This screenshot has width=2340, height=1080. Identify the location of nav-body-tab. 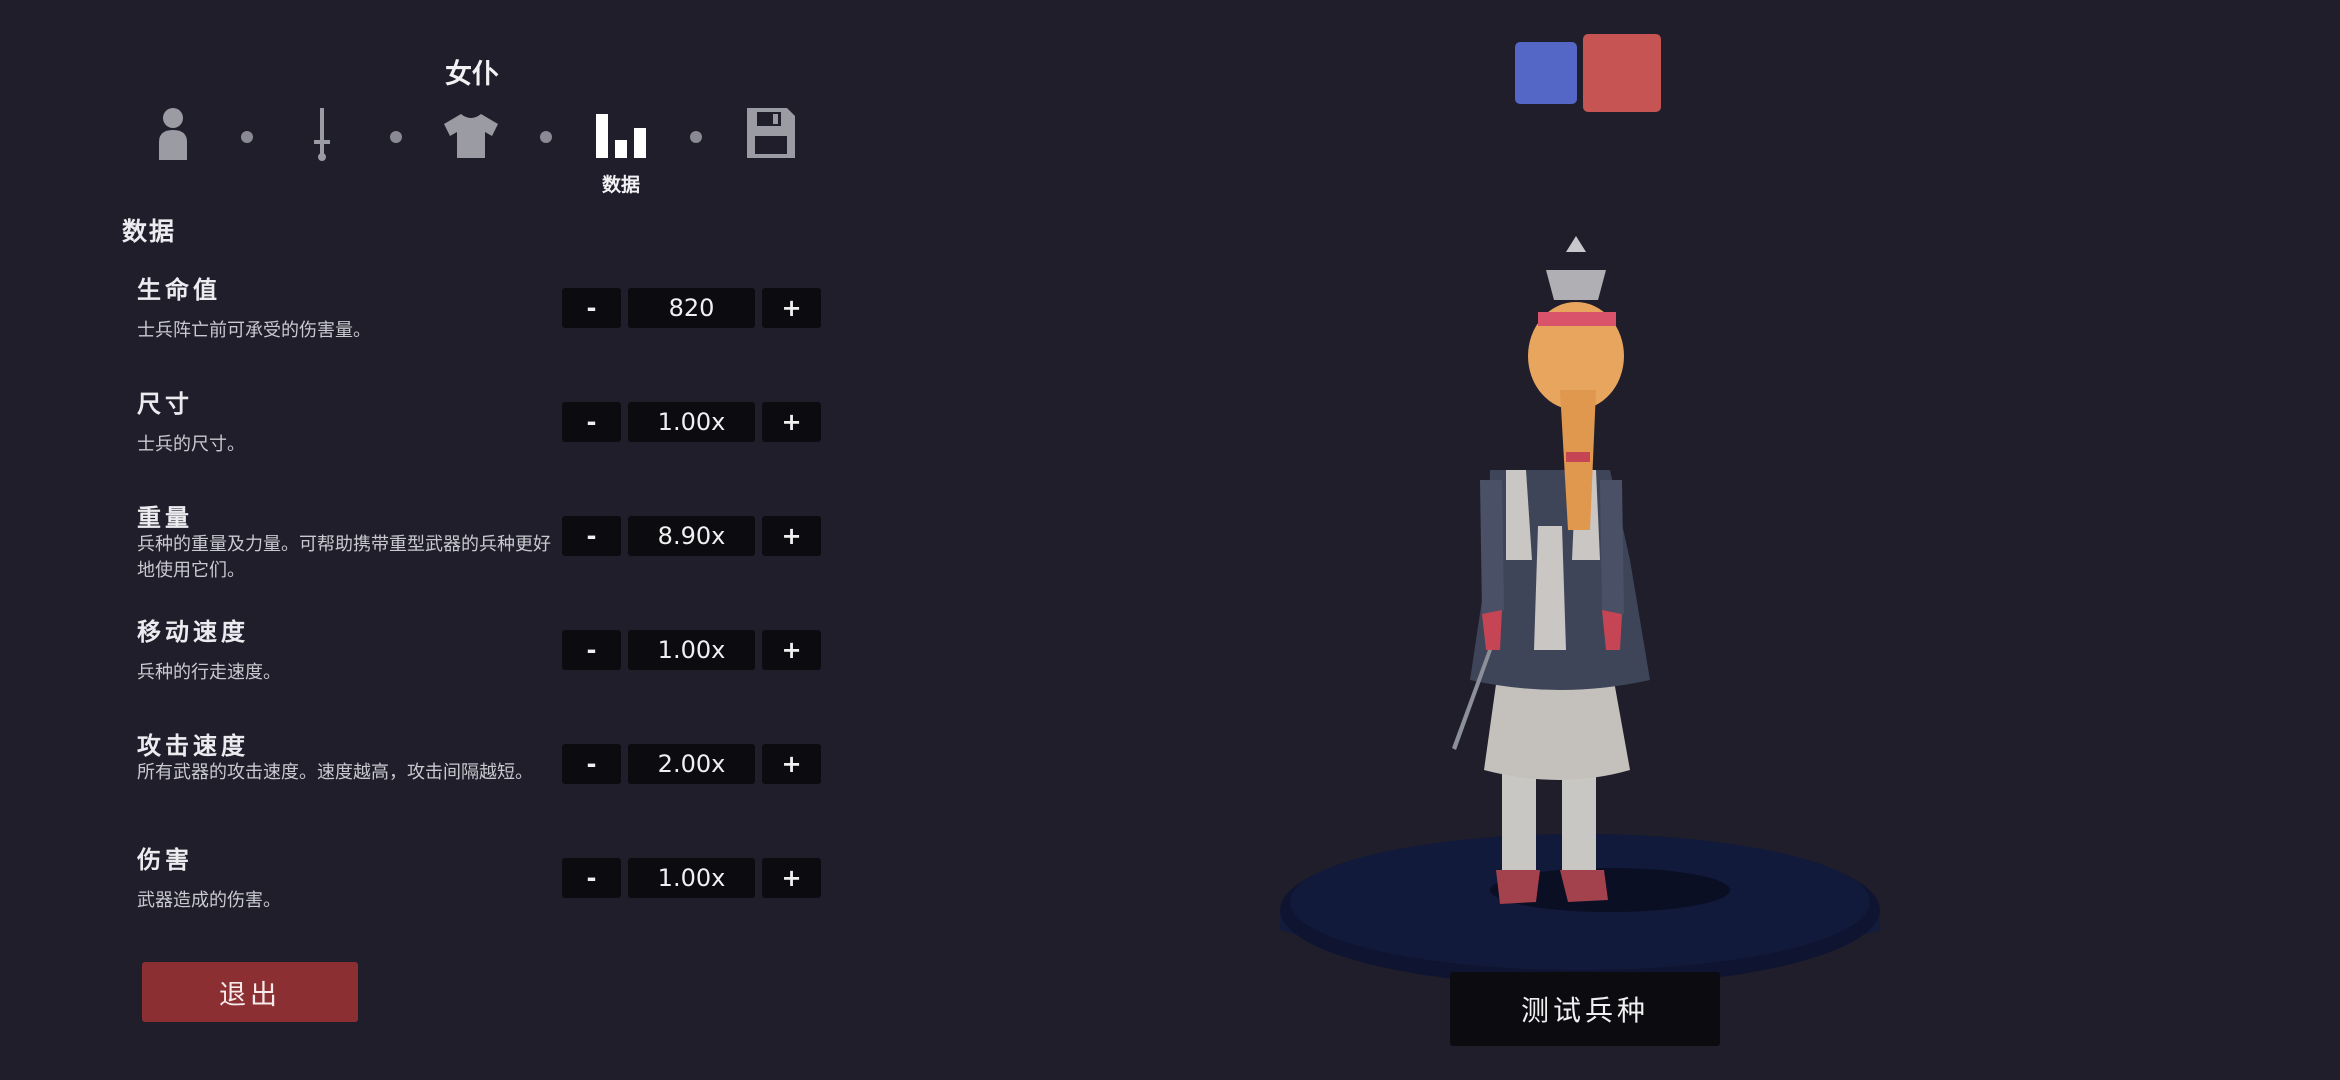
(173, 151).